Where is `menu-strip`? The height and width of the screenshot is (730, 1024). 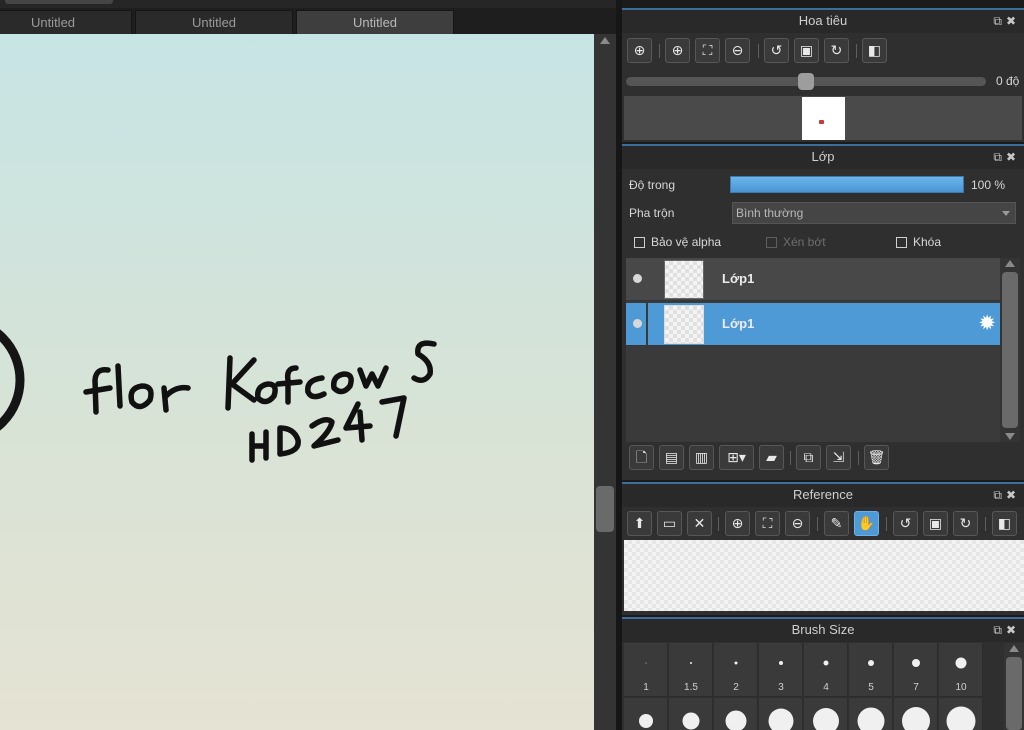 menu-strip is located at coordinates (310, 4).